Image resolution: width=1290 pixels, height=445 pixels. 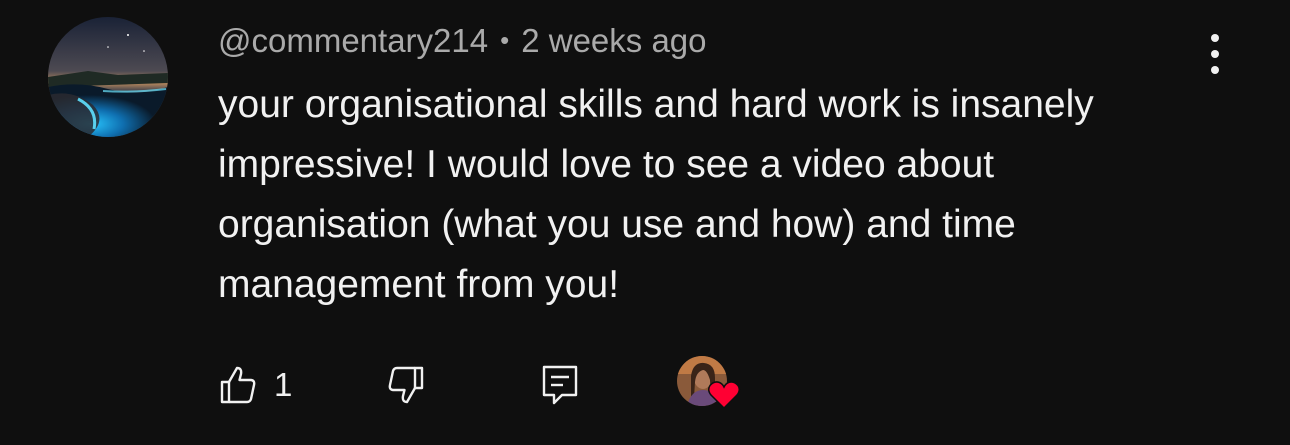 I want to click on like-button: 1, so click(x=255, y=385).